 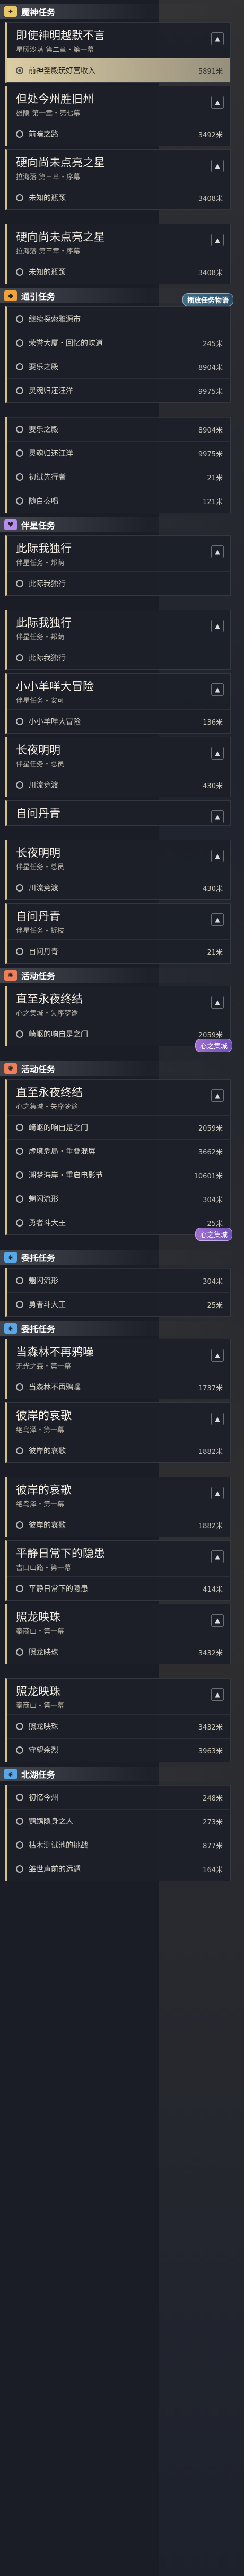 I want to click on quest-card: 但处今州胜旧州 雄隐 第一章・第七幕 ▲ 前暗之路 3492米, so click(x=118, y=116).